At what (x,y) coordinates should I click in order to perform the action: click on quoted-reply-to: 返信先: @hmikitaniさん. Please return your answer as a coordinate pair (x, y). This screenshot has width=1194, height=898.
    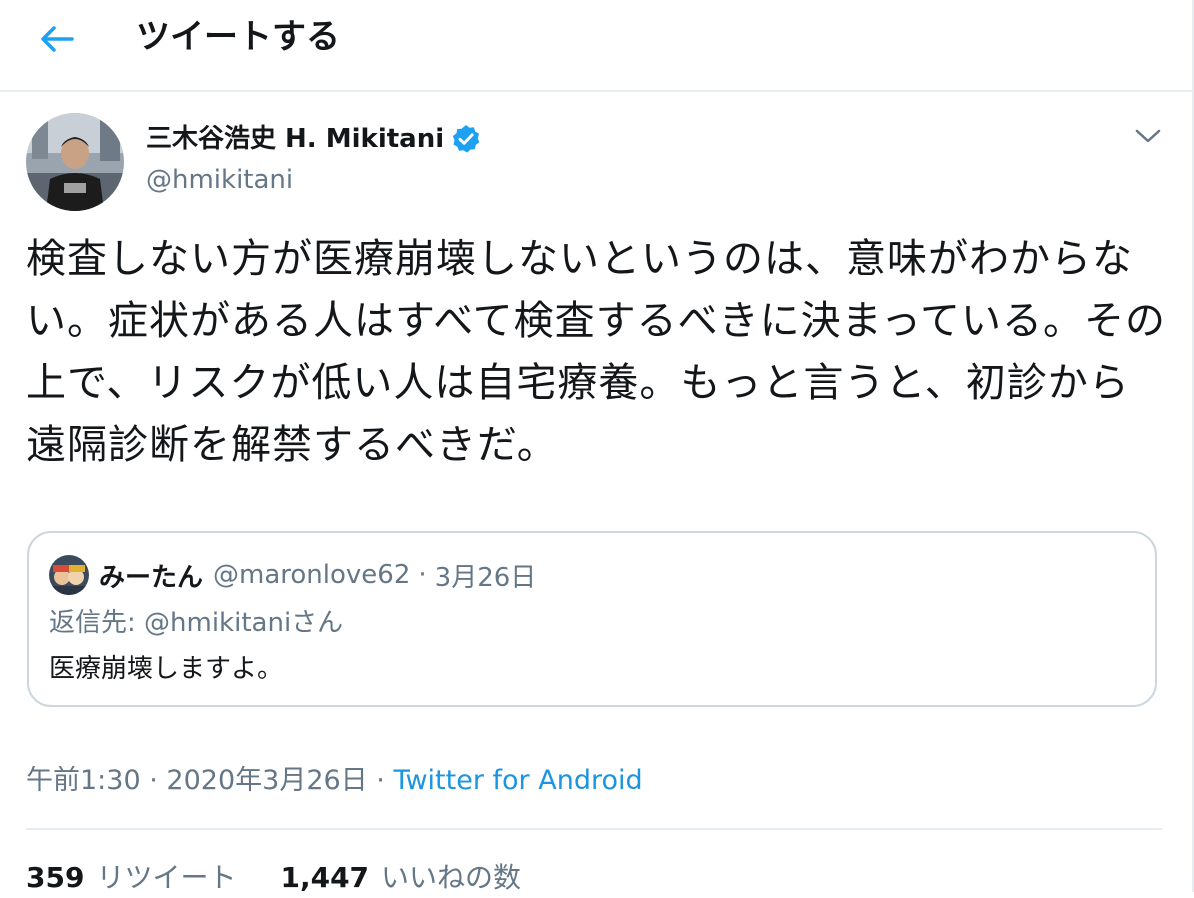
    Looking at the image, I should click on (196, 623).